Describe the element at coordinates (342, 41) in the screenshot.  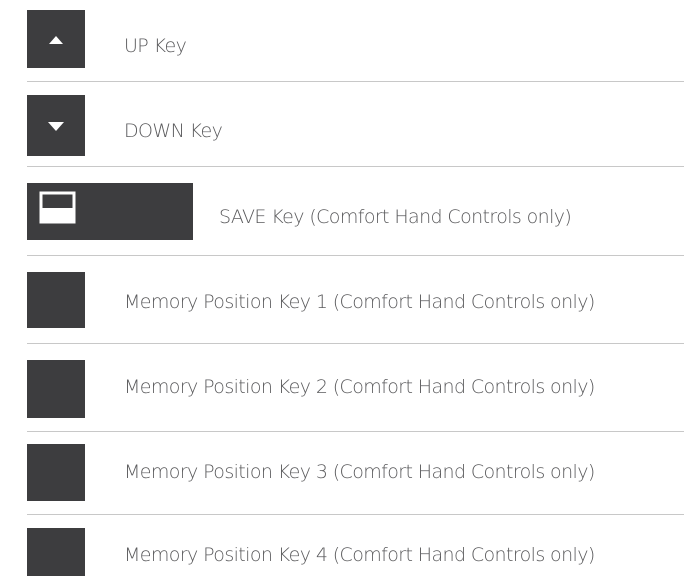
I see `key-row-up: UP Key` at that location.